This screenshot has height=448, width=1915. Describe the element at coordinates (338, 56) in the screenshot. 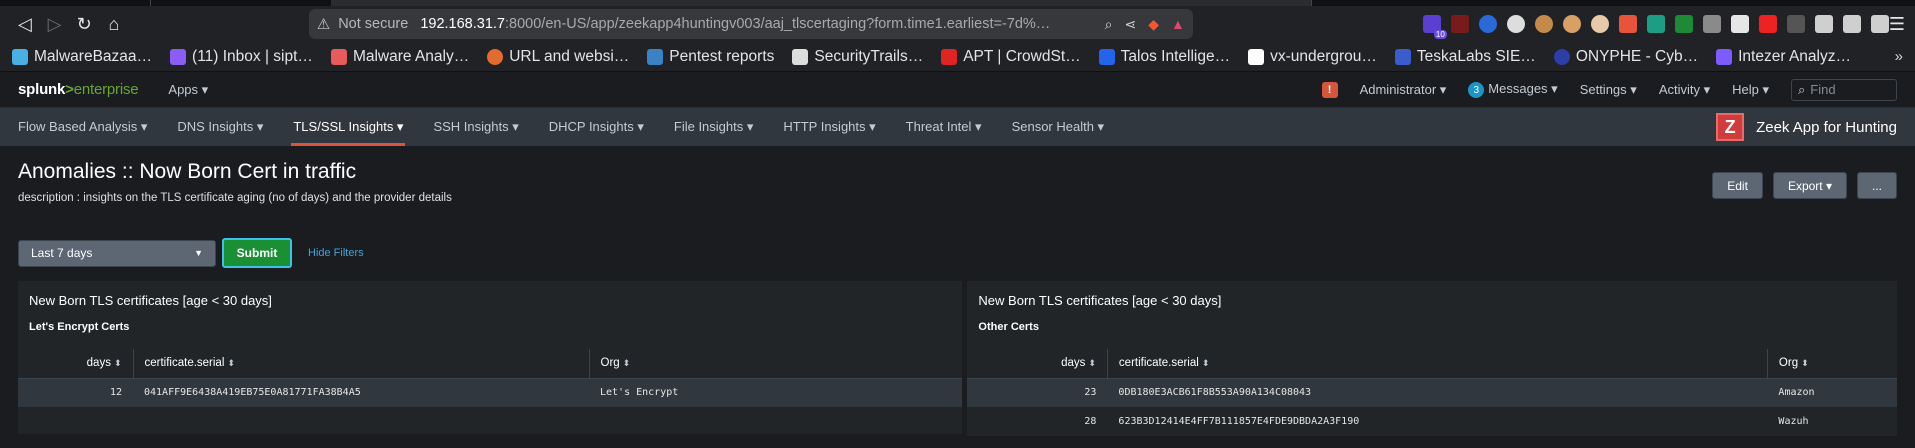

I see `malware-analysis-icon` at that location.